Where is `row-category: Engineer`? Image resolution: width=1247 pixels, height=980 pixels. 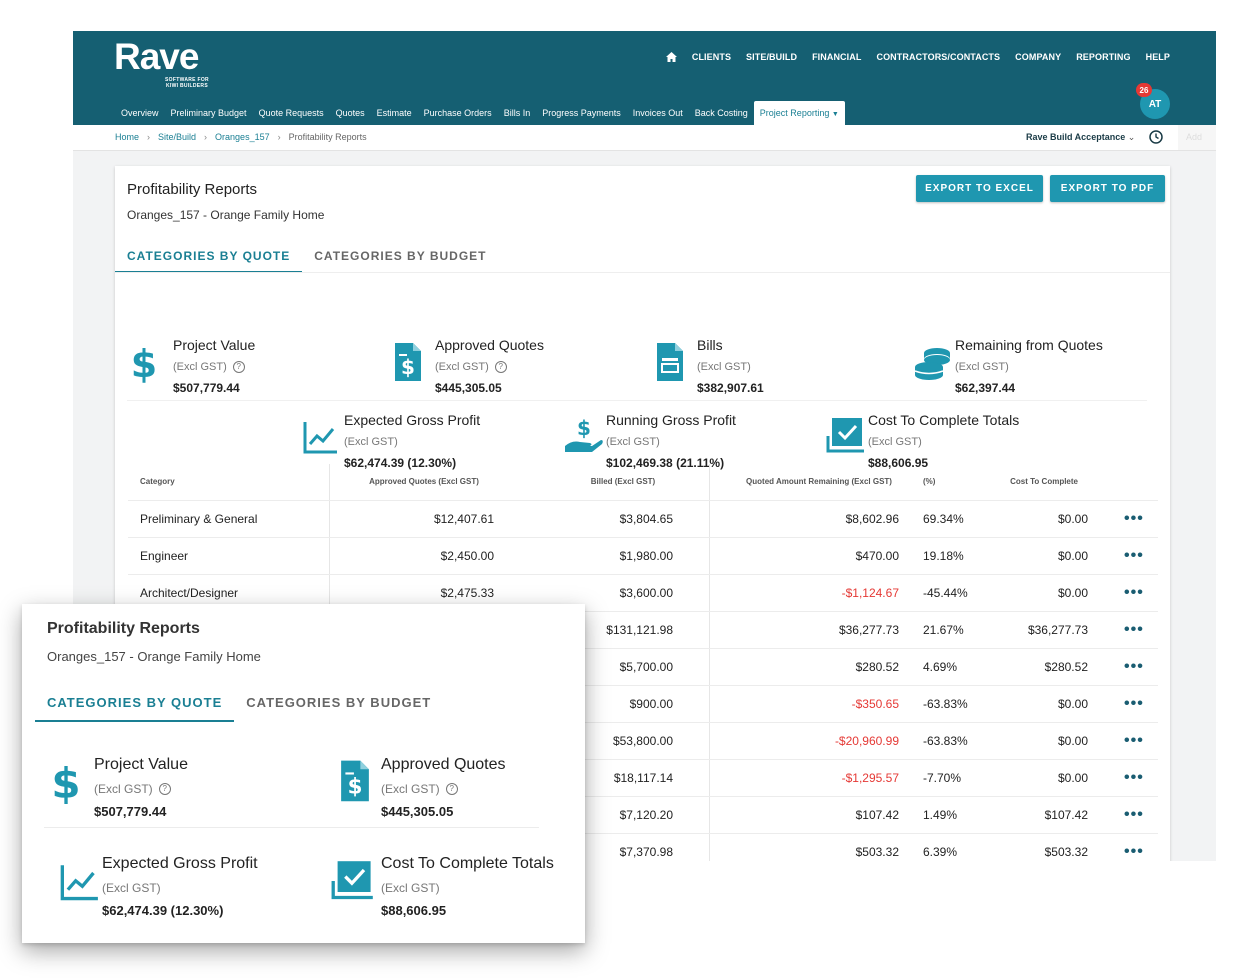
row-category: Engineer is located at coordinates (164, 556).